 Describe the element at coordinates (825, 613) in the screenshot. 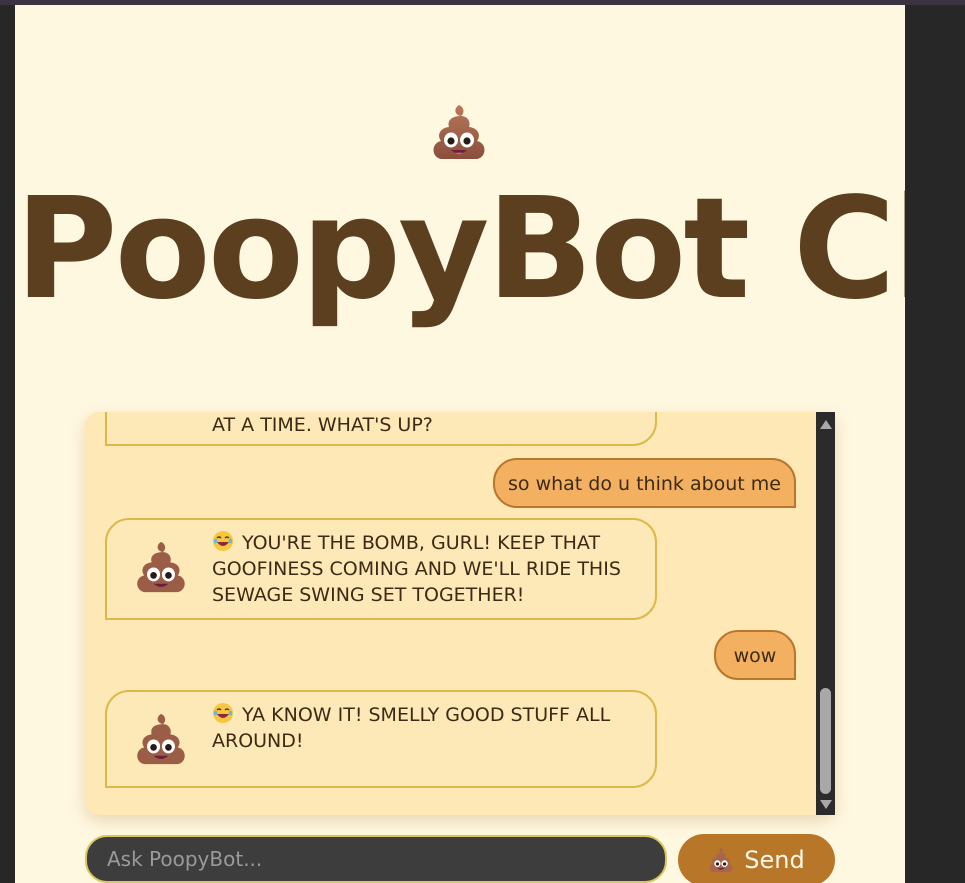

I see `chat-scrollbar` at that location.